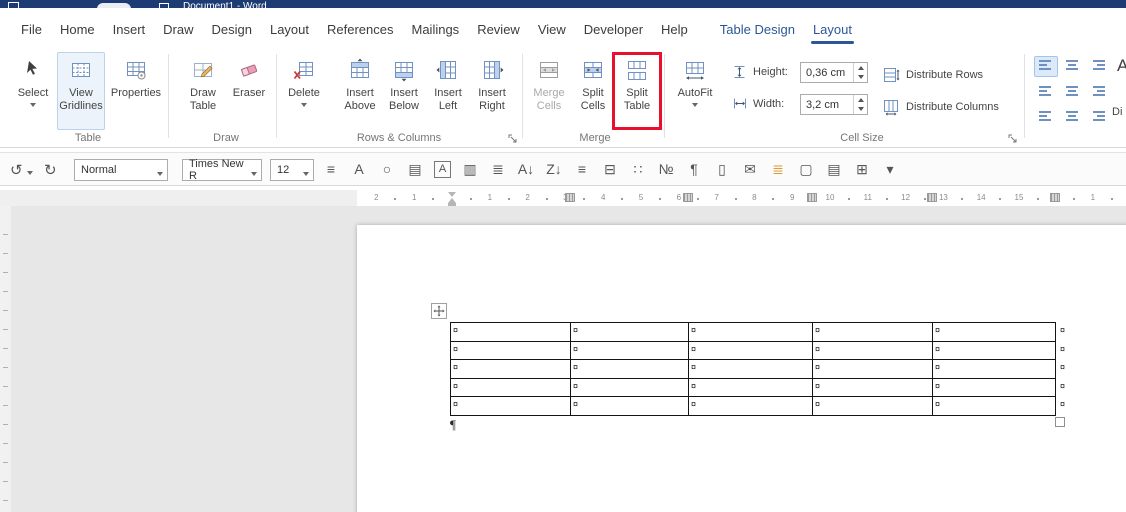 The image size is (1126, 512). Describe the element at coordinates (890, 169) in the screenshot. I see `more-options-icon: ▾` at that location.